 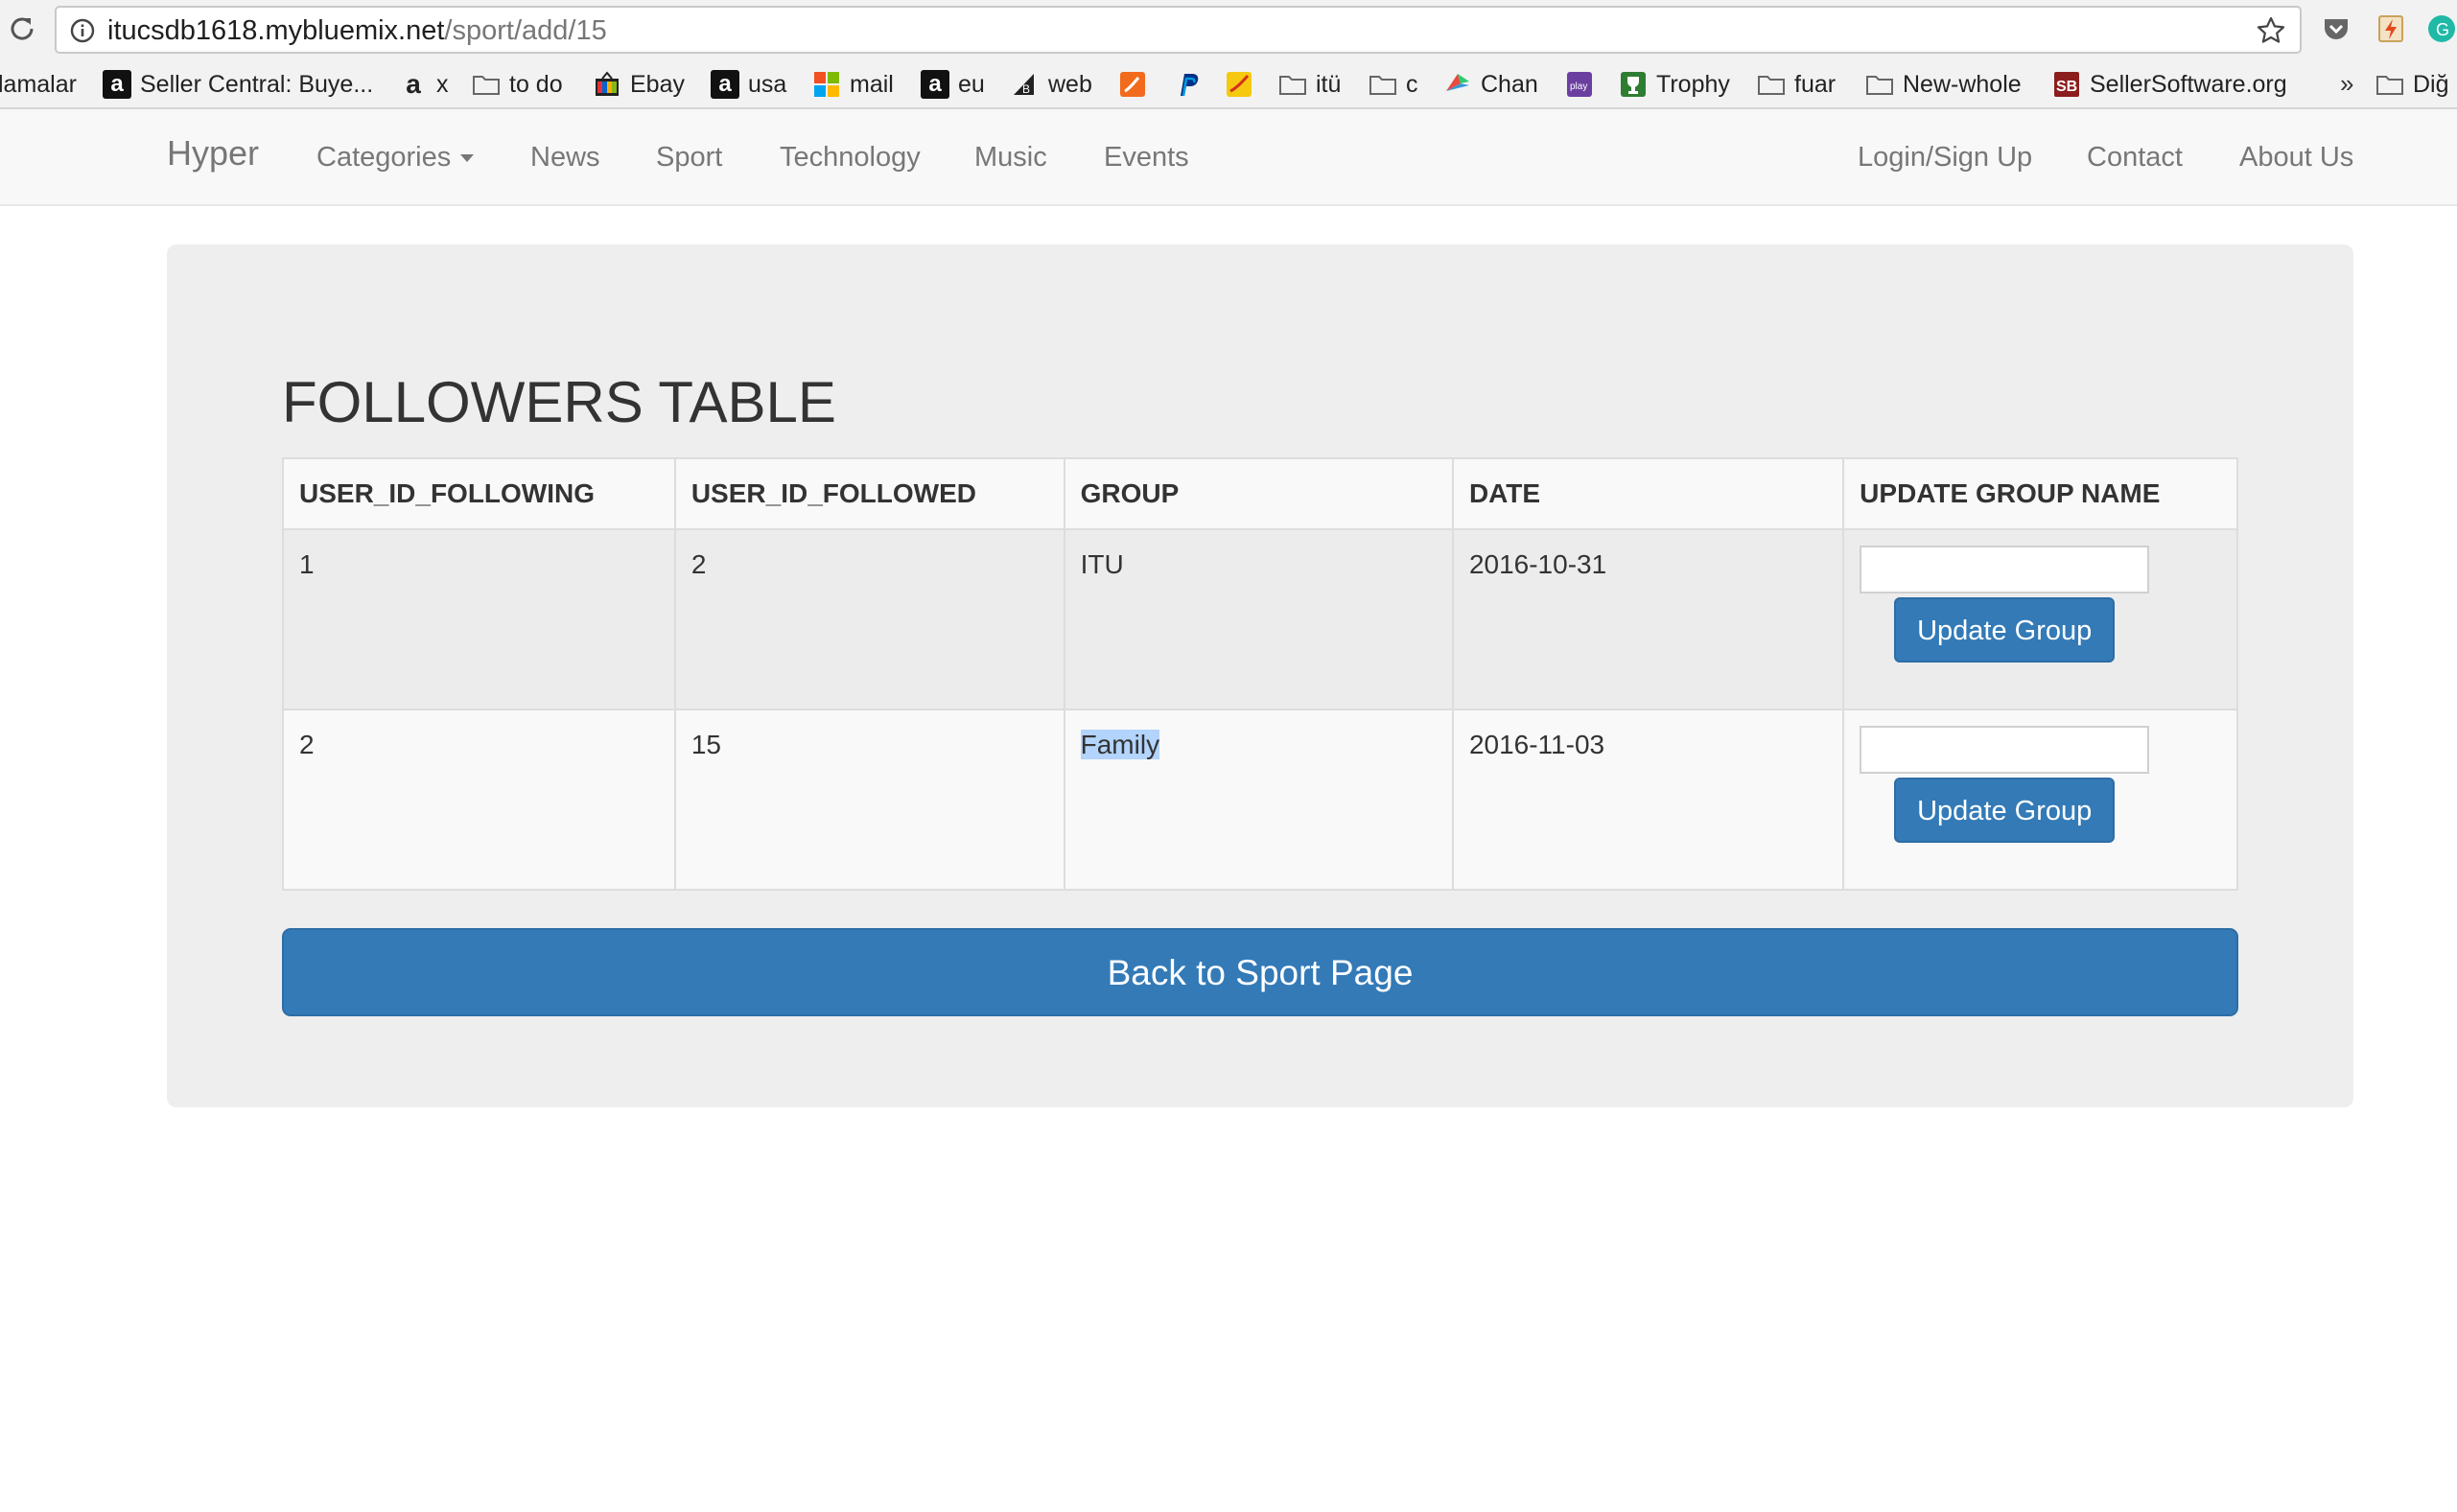 I want to click on nav-sport: Sport, so click(x=689, y=157).